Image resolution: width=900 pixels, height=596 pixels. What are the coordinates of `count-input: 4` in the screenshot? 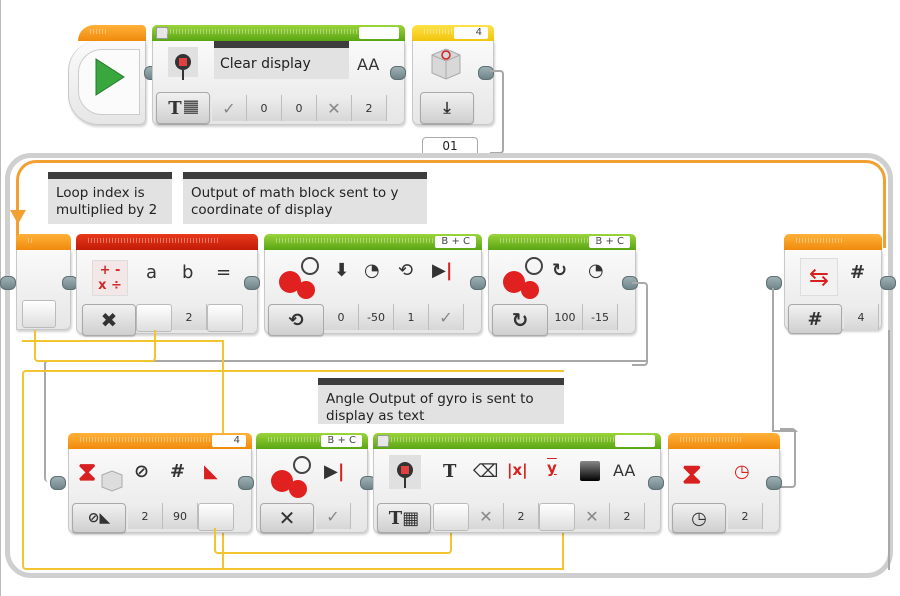 It's located at (861, 317).